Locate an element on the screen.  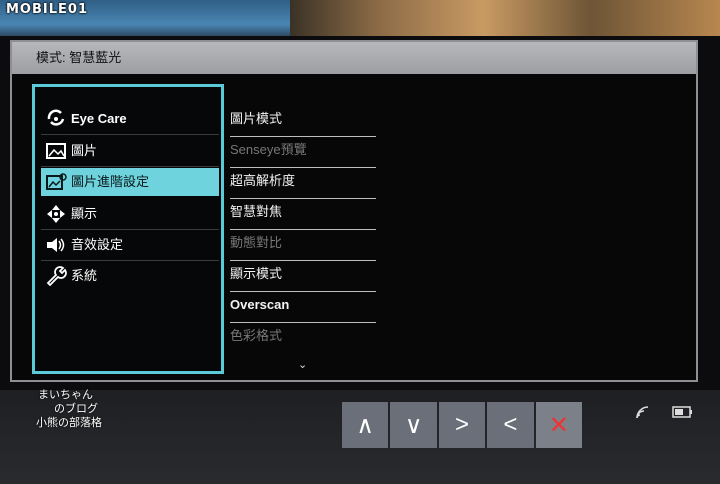
signature-line: 小熊の部落格 is located at coordinates (69, 423).